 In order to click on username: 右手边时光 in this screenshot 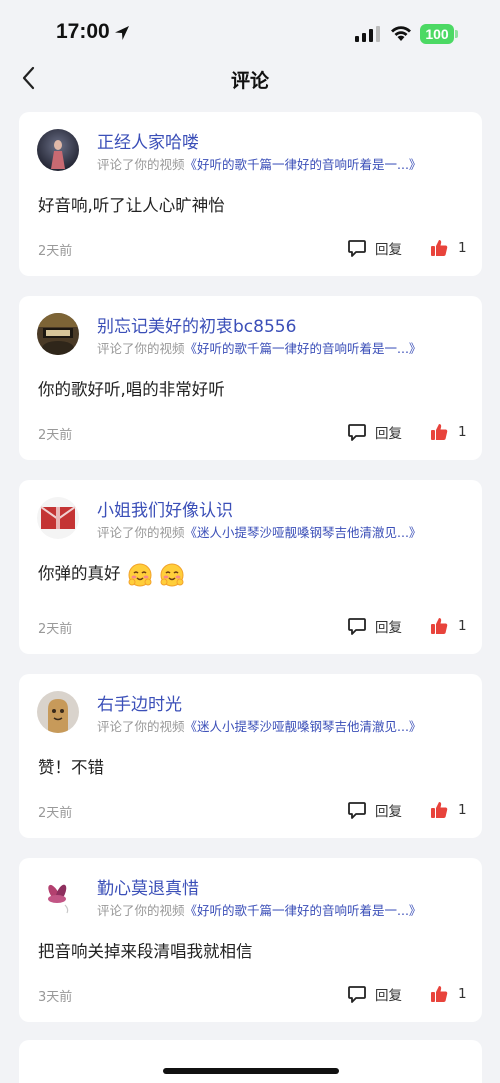, I will do `click(139, 702)`.